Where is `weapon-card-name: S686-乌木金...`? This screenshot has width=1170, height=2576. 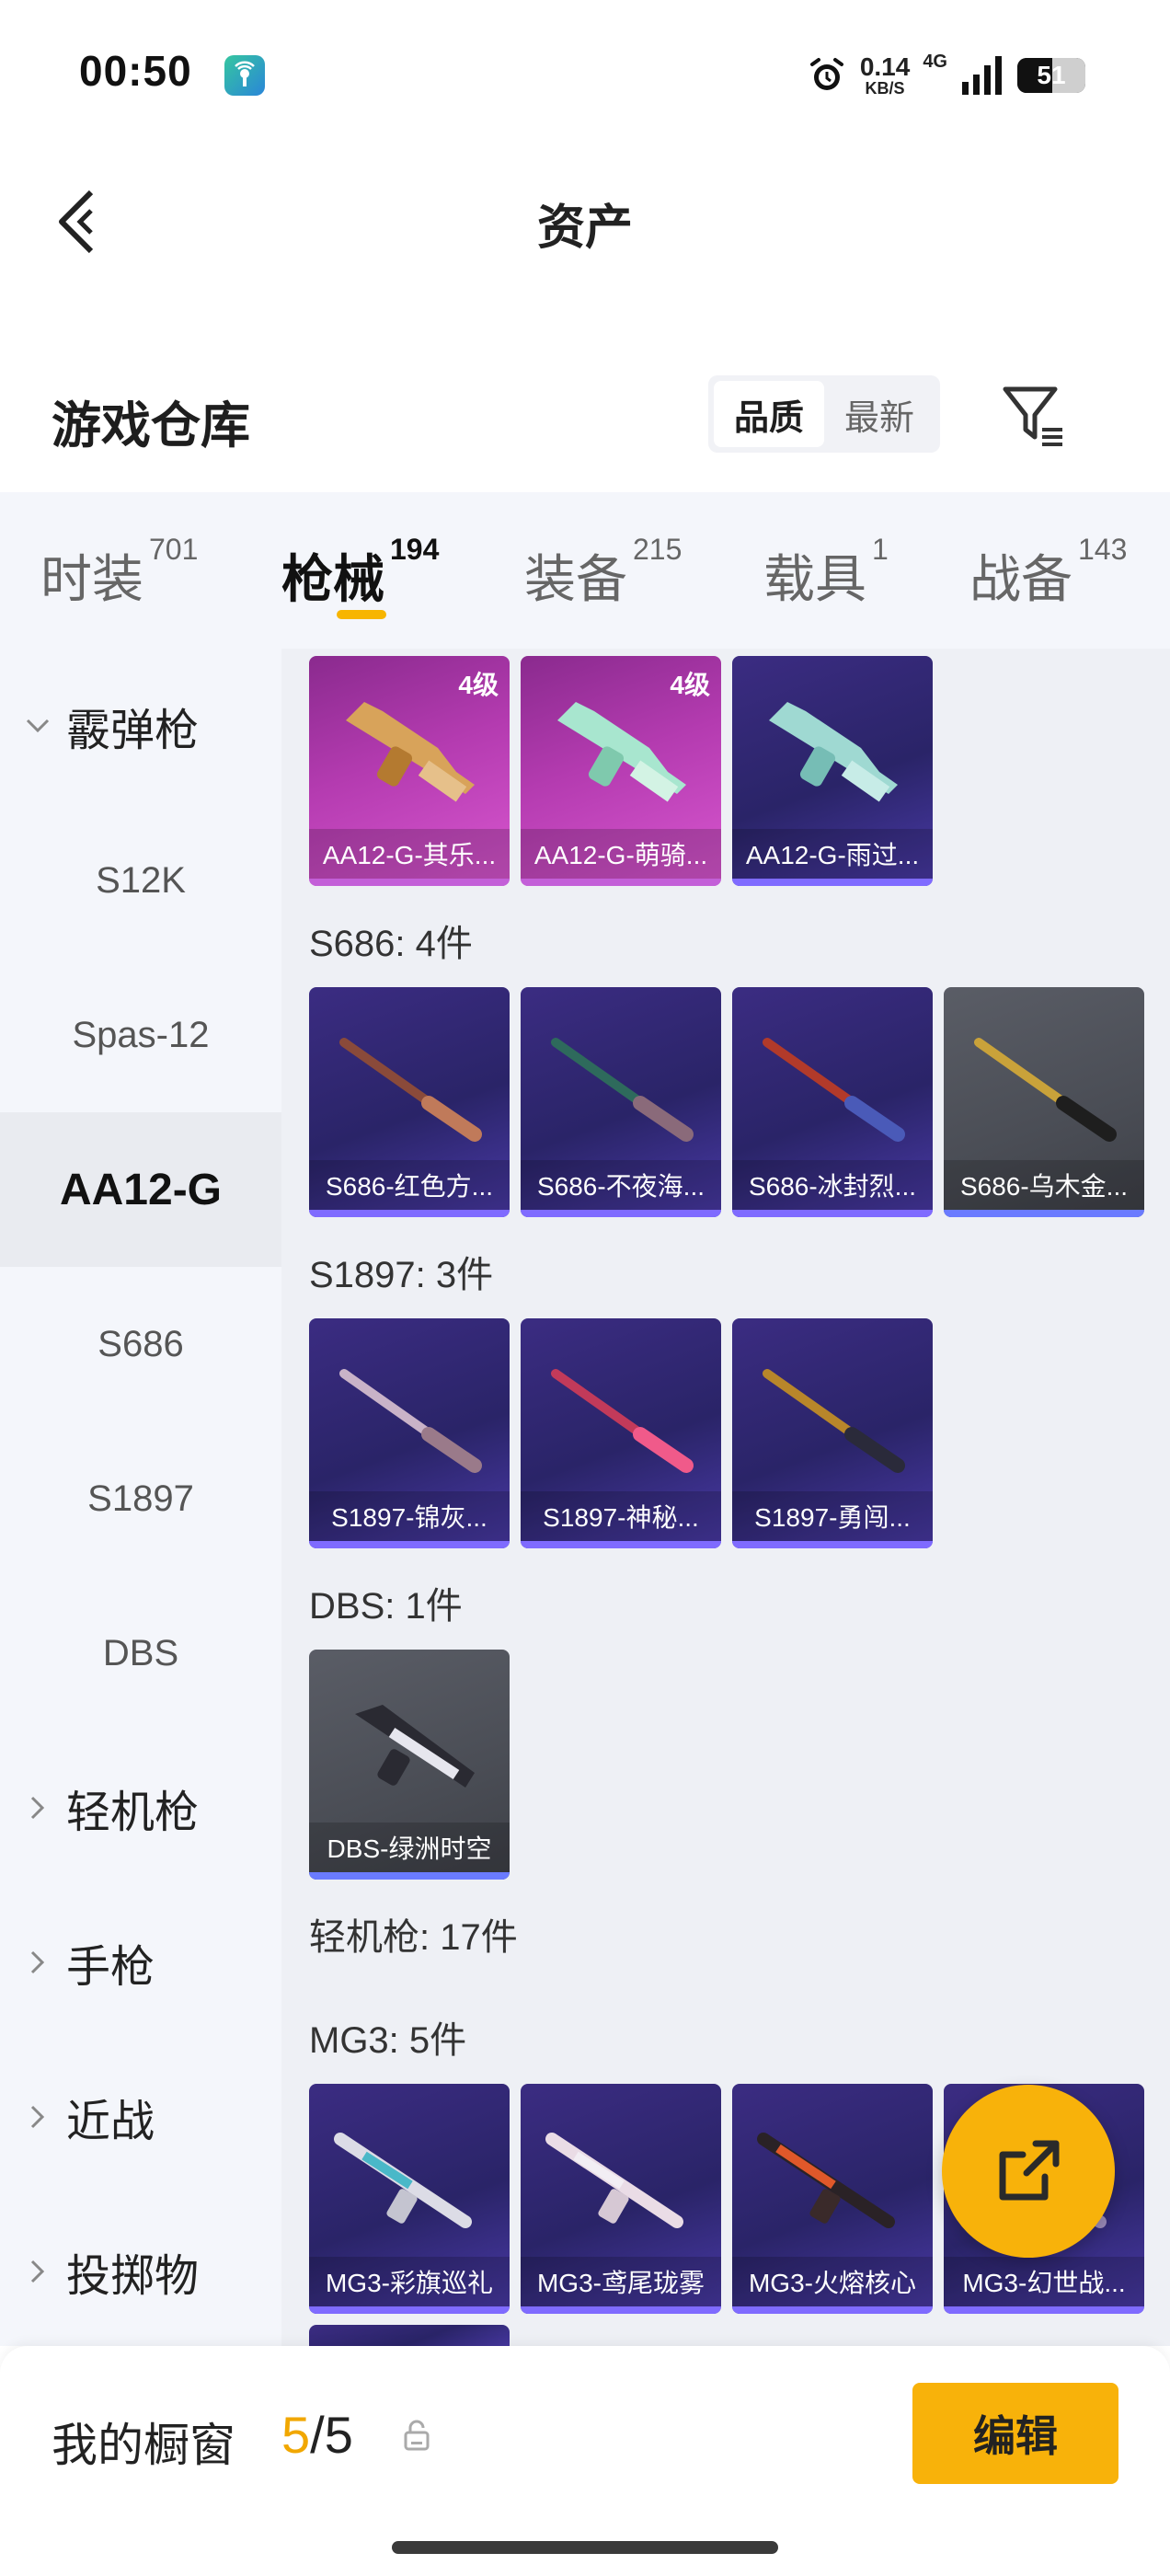 weapon-card-name: S686-乌木金... is located at coordinates (1044, 1185).